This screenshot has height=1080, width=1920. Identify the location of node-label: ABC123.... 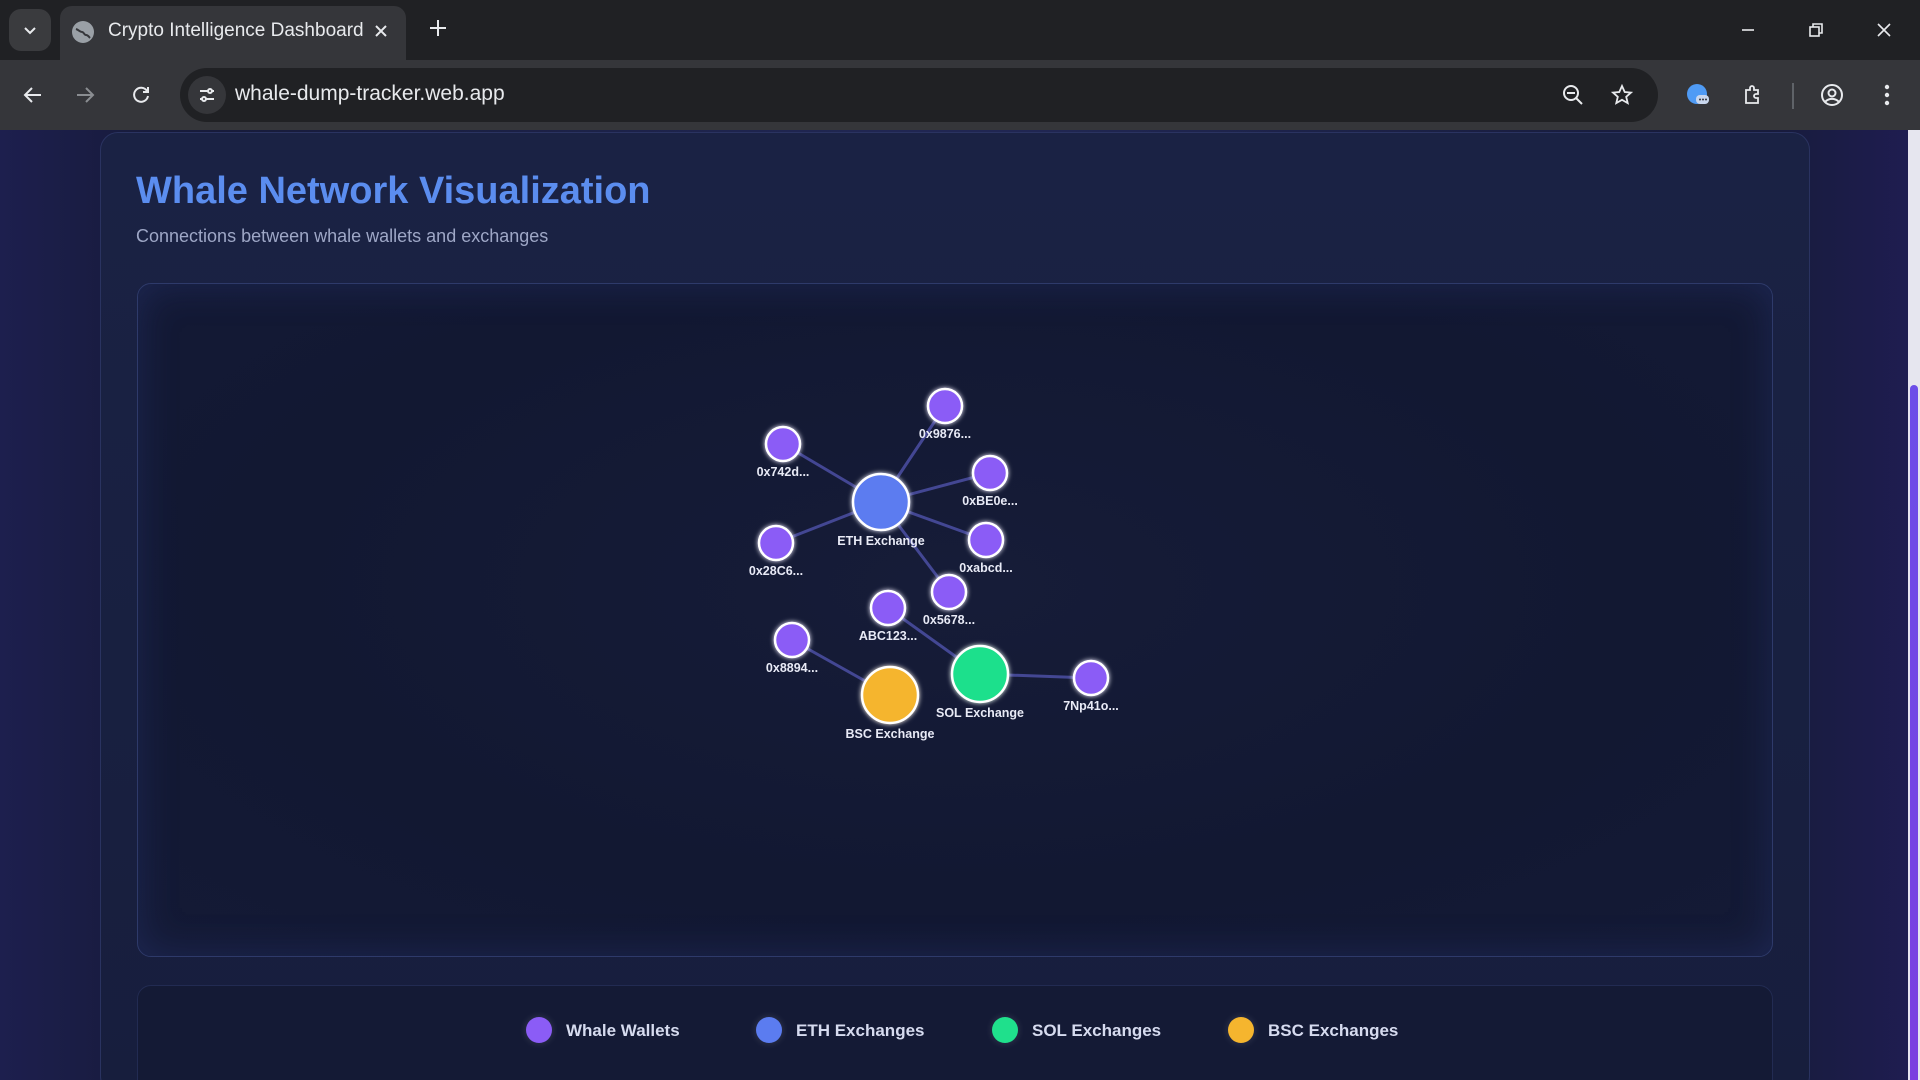
(888, 636).